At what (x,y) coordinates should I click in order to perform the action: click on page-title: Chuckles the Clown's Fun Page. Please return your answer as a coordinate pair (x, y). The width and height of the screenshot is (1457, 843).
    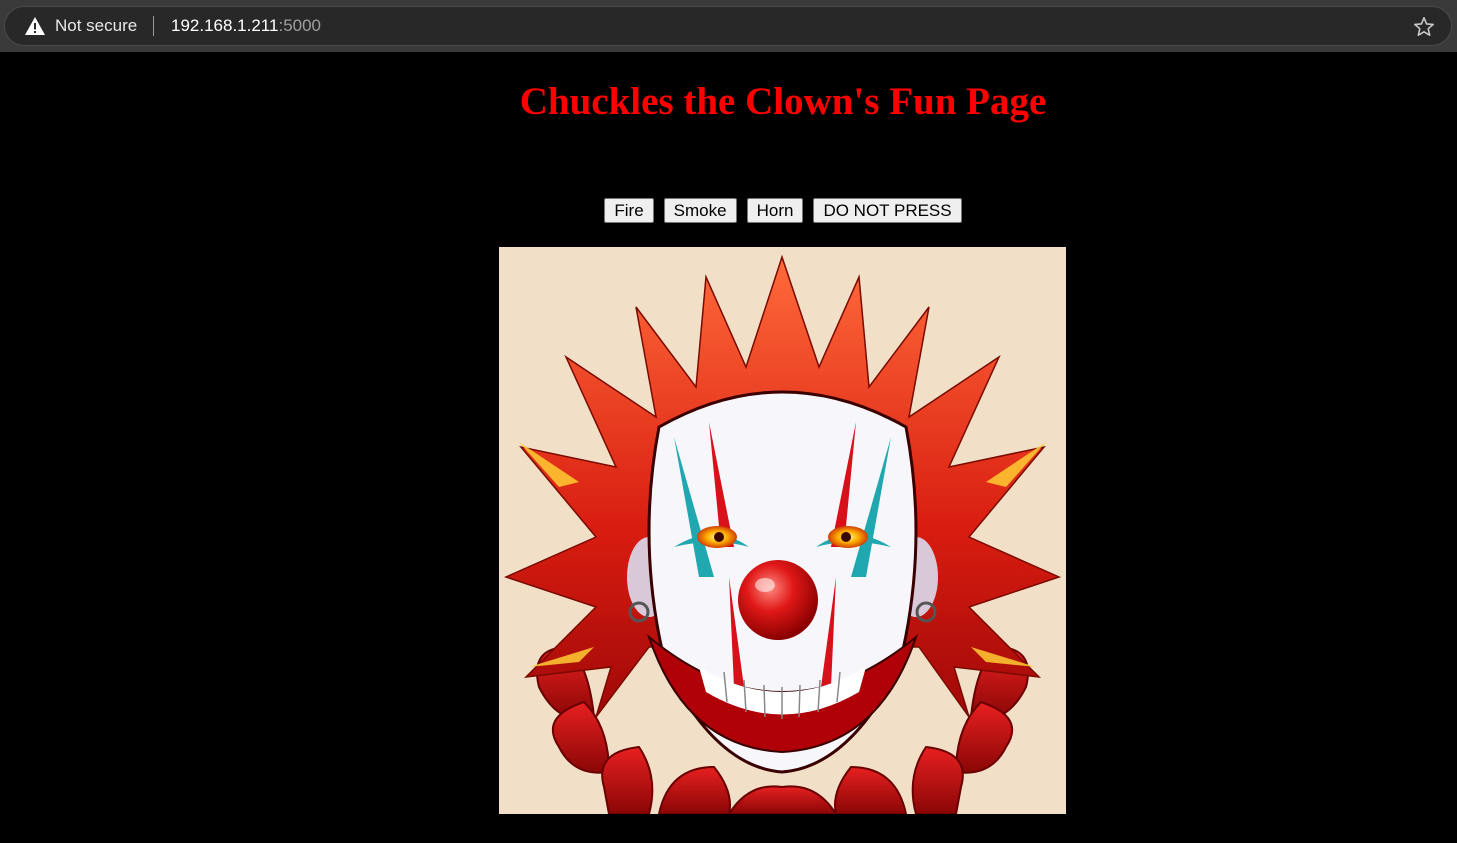
    Looking at the image, I should click on (783, 101).